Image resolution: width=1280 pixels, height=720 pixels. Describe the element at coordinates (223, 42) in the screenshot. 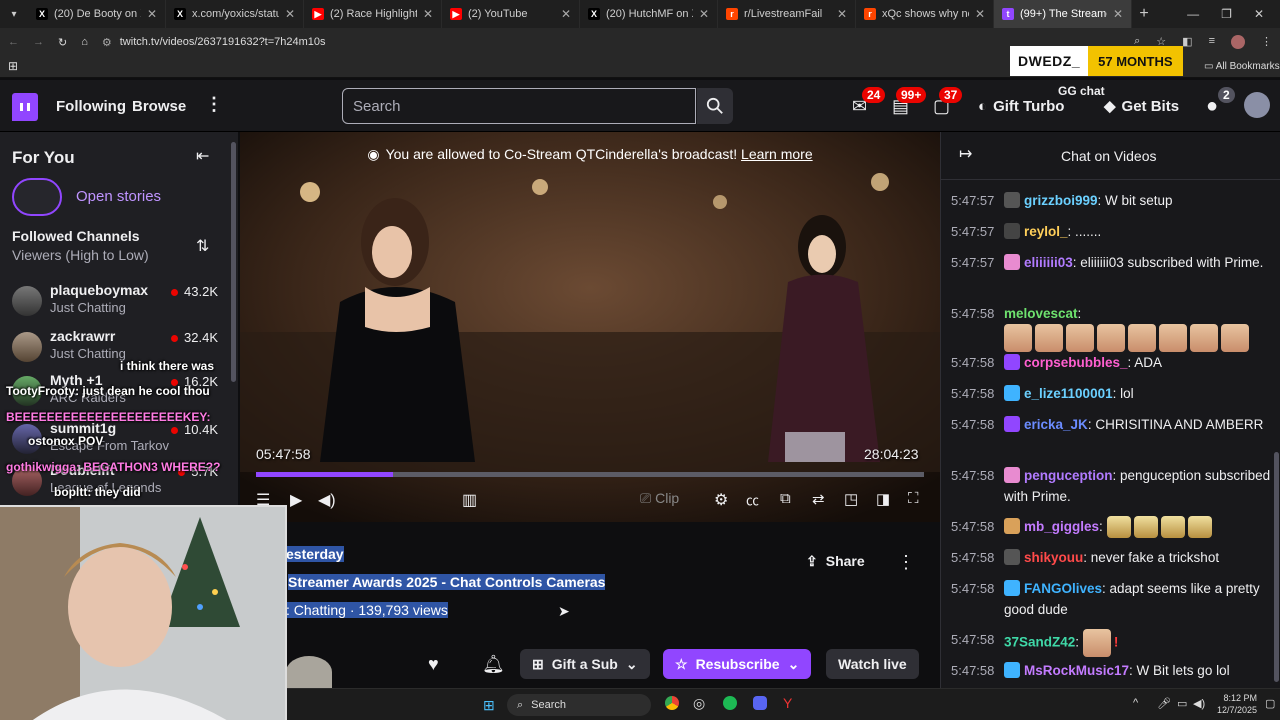

I see `url-field: twitch.tv/videos/2637191632?t=7h24m10s` at that location.